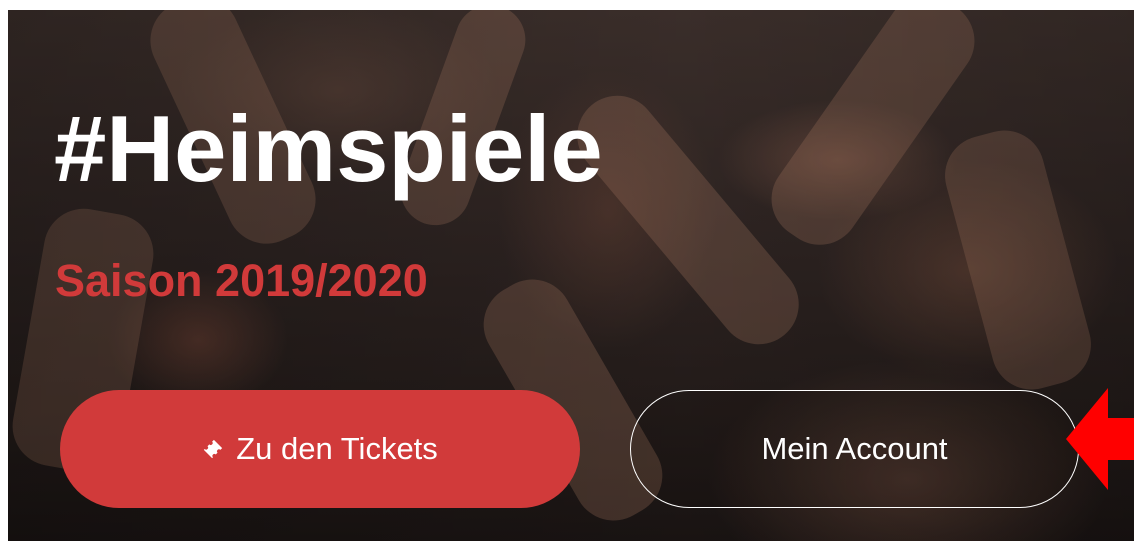 This screenshot has height=549, width=1134. I want to click on my-account-button: Mein Account, so click(854, 449).